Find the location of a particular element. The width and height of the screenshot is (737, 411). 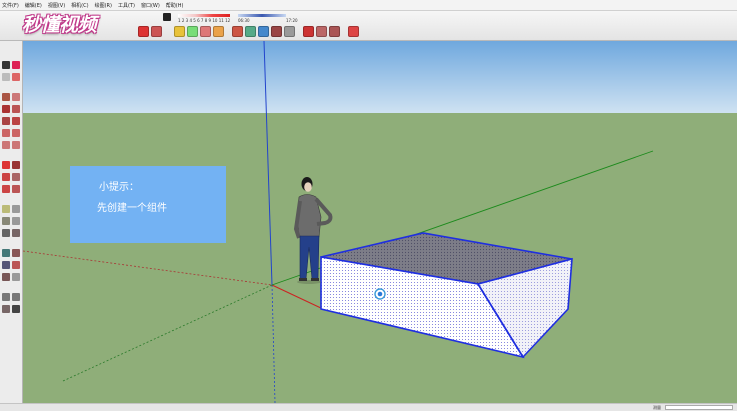

watermark-logo: 秒懂视频 is located at coordinates (59, 25).